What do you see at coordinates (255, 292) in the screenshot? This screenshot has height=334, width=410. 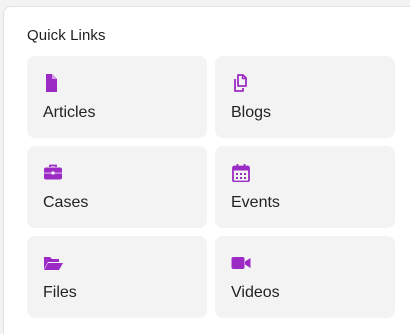 I see `quick-link-label: Videos` at bounding box center [255, 292].